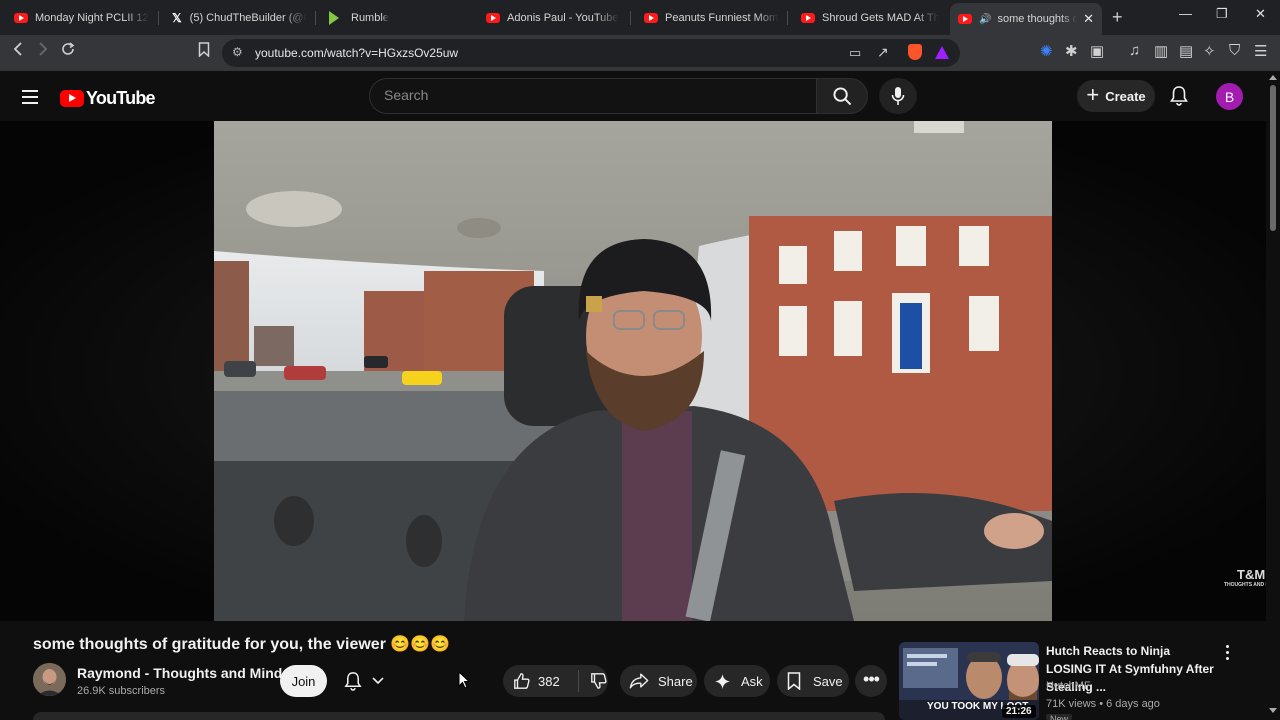 This screenshot has height=720, width=1280. I want to click on close-tab-icon: ✕, so click(1088, 19).